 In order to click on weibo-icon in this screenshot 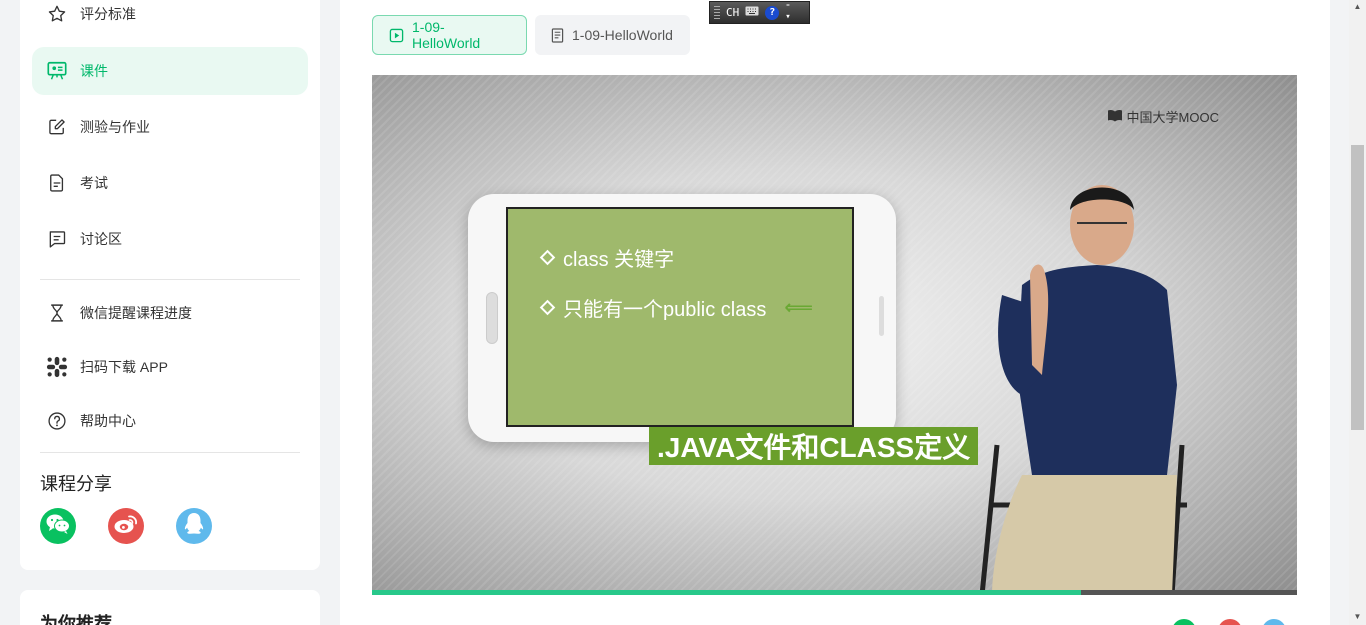, I will do `click(126, 526)`.